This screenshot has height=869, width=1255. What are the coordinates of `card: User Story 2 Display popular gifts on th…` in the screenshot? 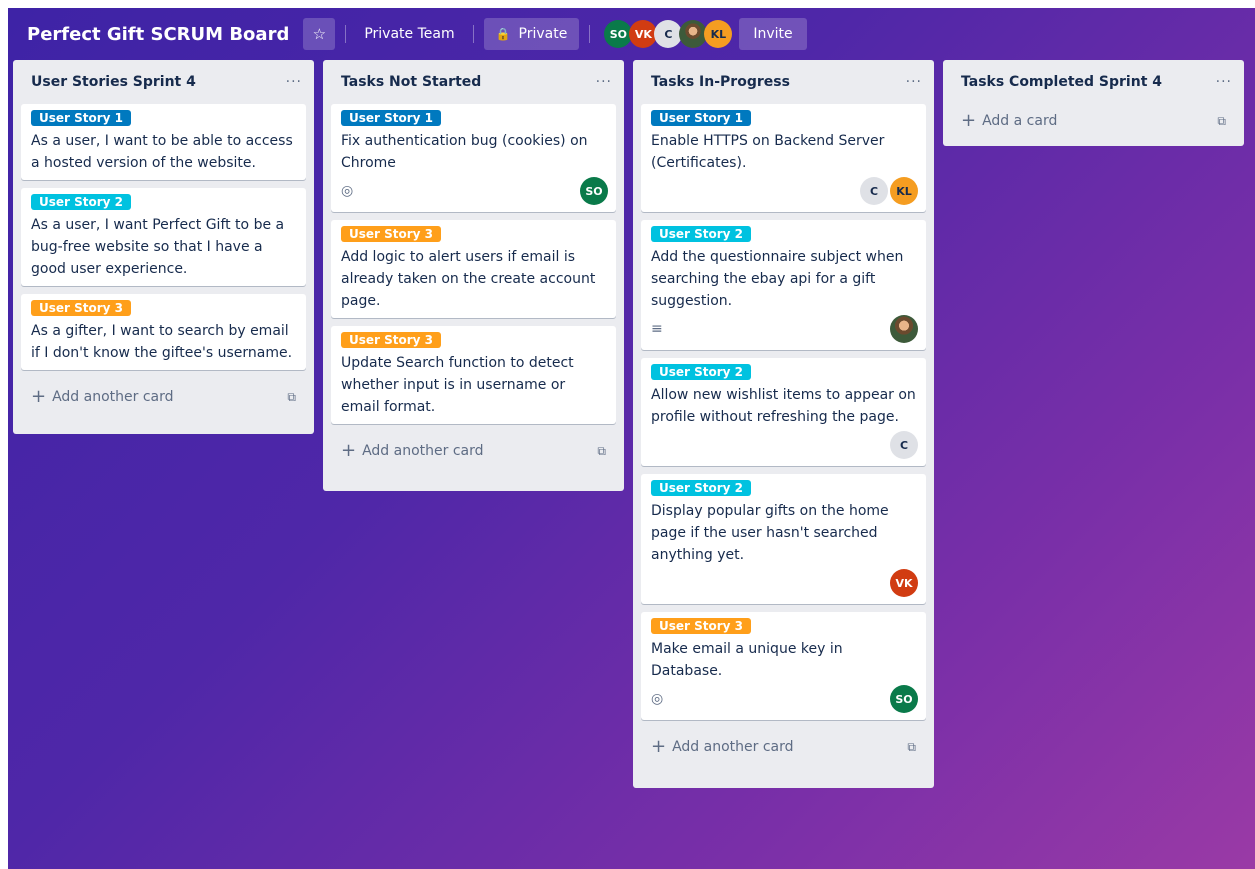 It's located at (783, 539).